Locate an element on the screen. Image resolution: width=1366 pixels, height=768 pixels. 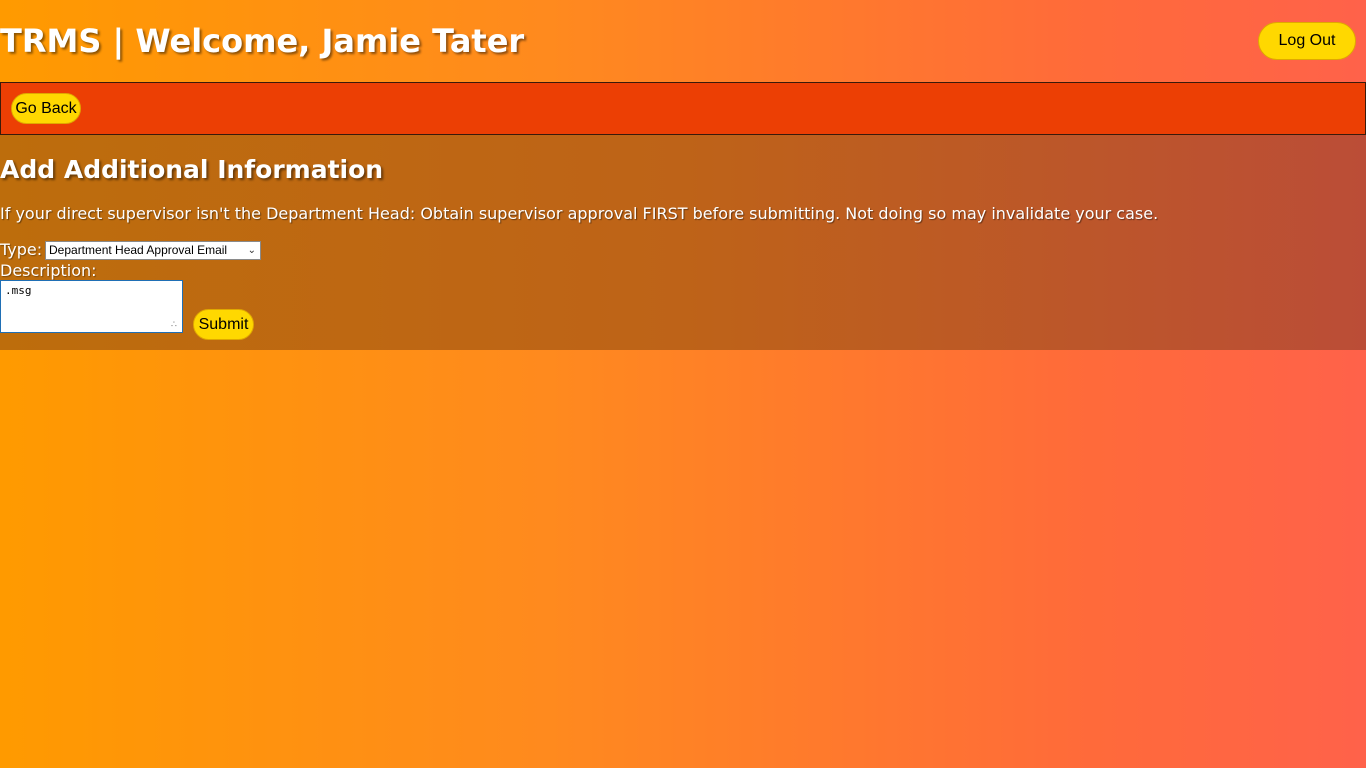
description-label: Description: is located at coordinates (48, 270).